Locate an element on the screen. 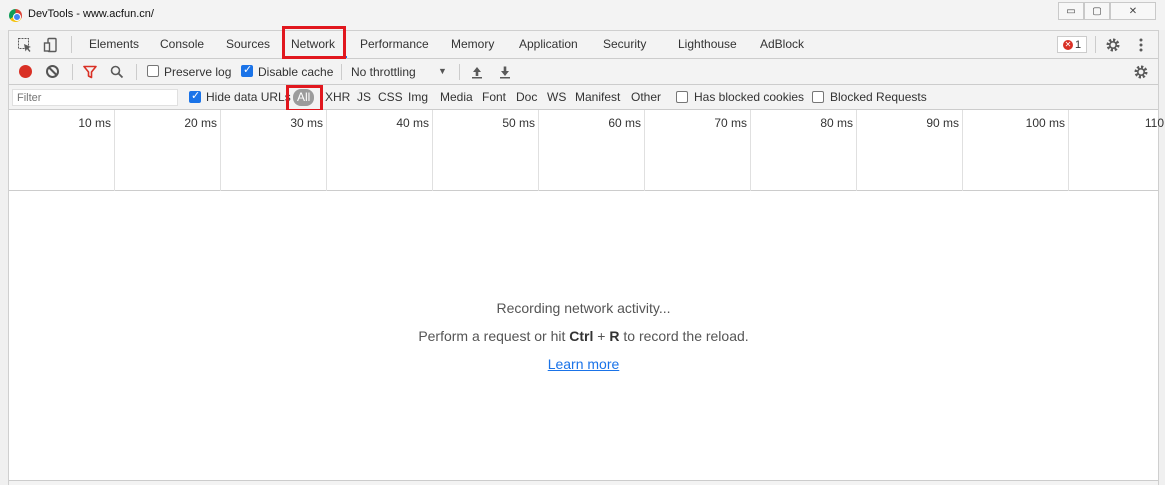 The image size is (1165, 485). timeline-tick-label: 50 ms is located at coordinates (518, 123).